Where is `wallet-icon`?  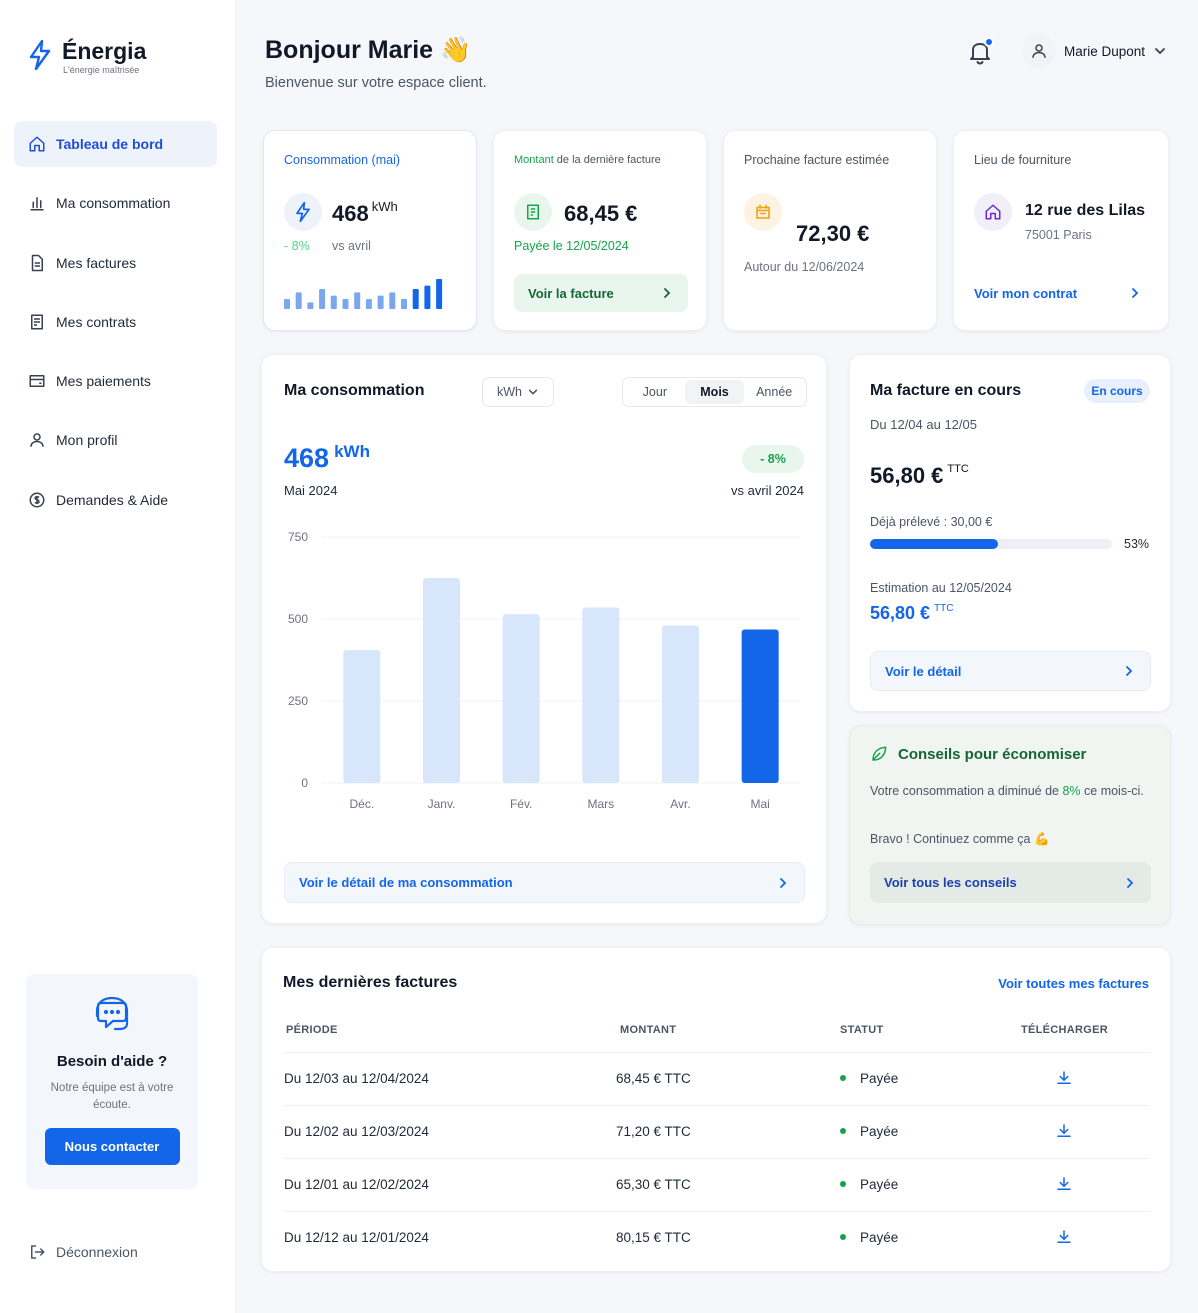 wallet-icon is located at coordinates (37, 381).